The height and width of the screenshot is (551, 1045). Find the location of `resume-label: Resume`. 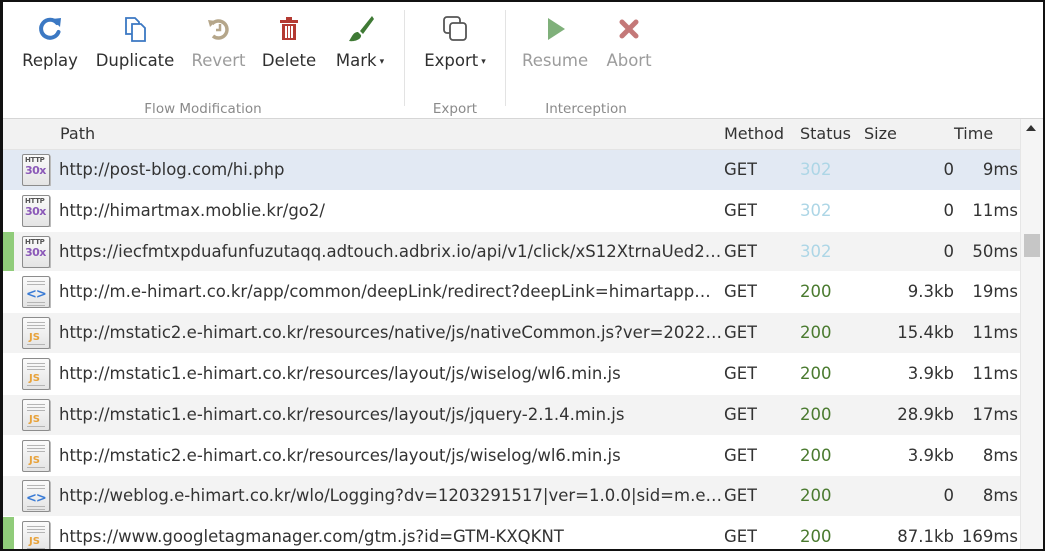

resume-label: Resume is located at coordinates (555, 60).